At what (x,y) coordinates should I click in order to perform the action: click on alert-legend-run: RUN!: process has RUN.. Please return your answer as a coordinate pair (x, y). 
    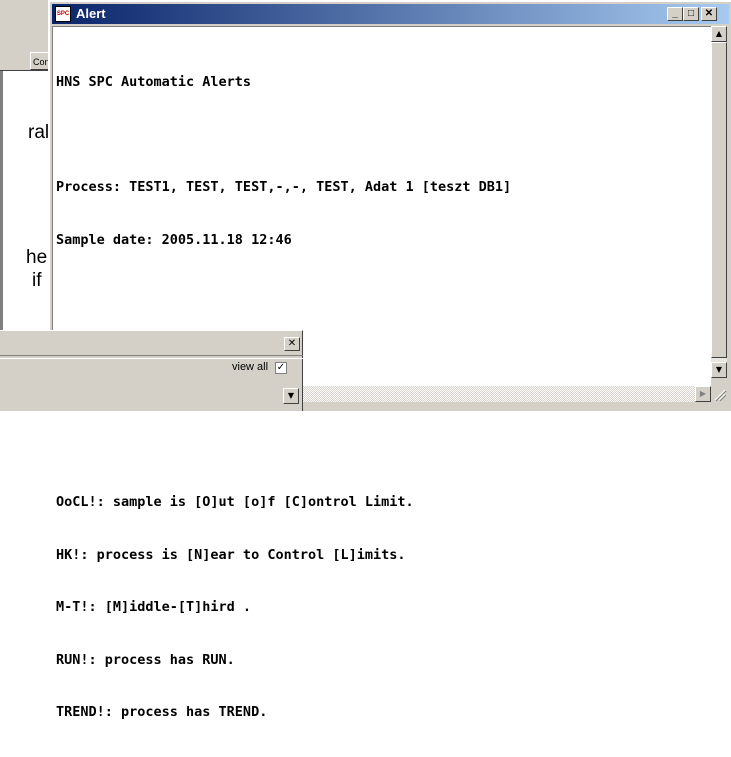
    Looking at the image, I should click on (145, 659).